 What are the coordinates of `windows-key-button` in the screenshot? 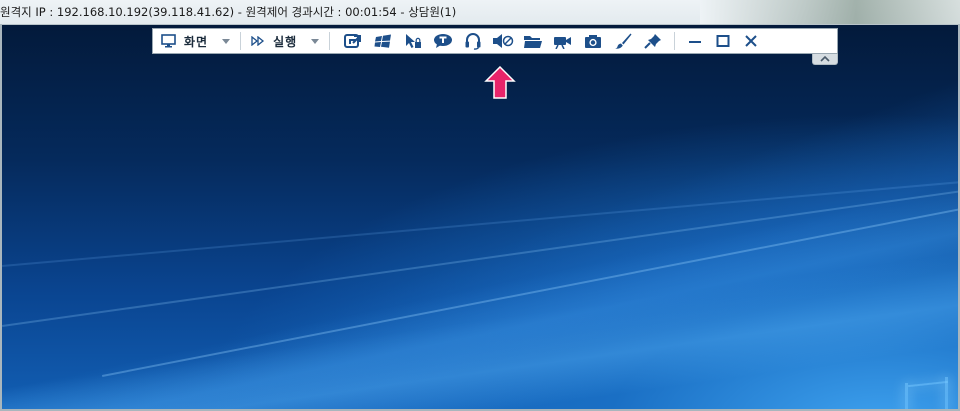 It's located at (383, 41).